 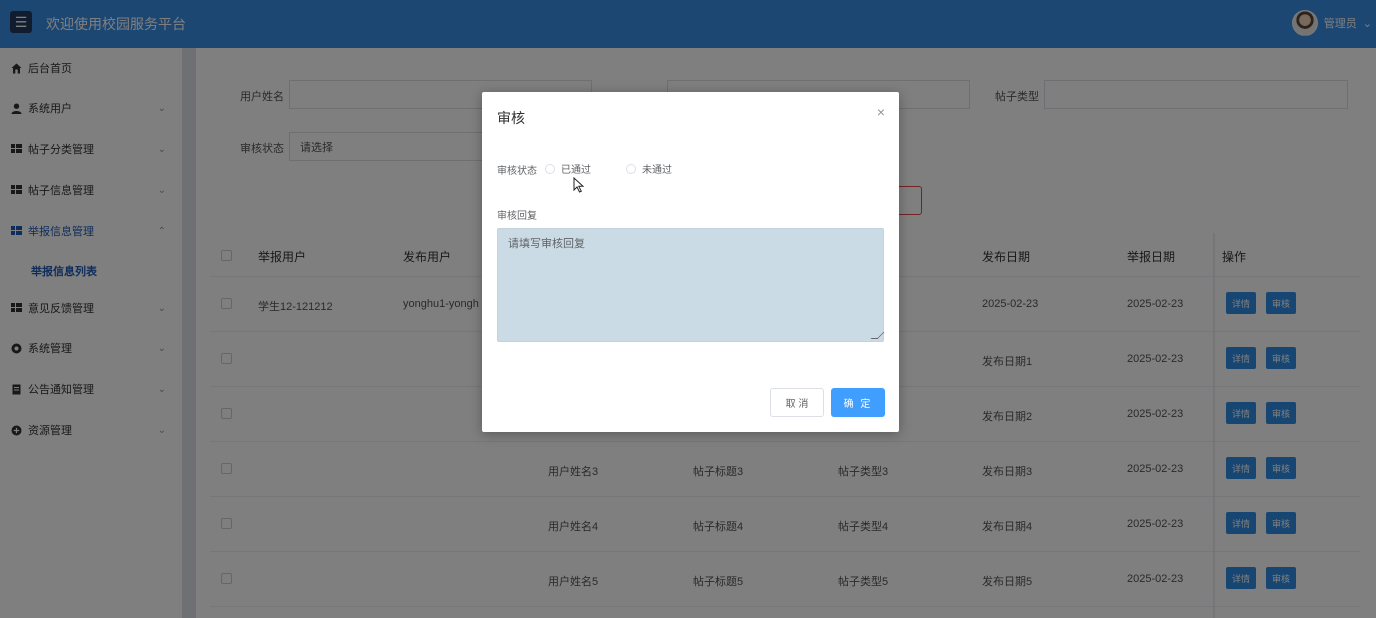 What do you see at coordinates (797, 402) in the screenshot?
I see `cancel-button: 取 消` at bounding box center [797, 402].